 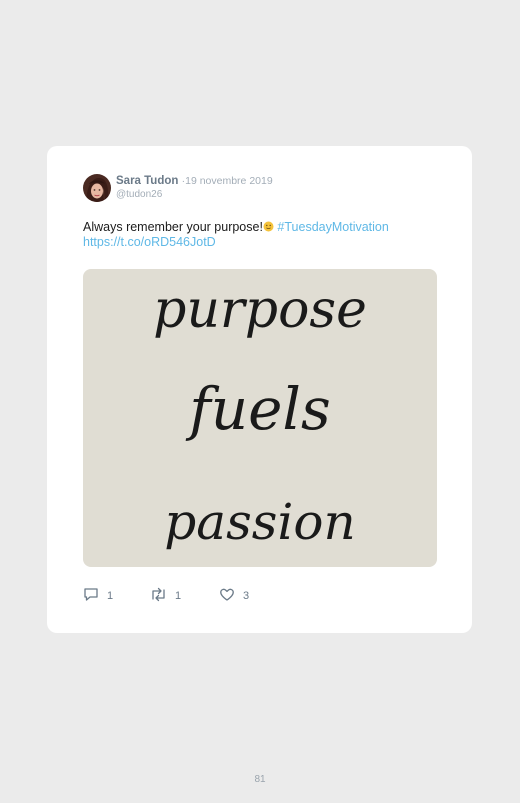 I want to click on retweet-button: 1, so click(x=184, y=596).